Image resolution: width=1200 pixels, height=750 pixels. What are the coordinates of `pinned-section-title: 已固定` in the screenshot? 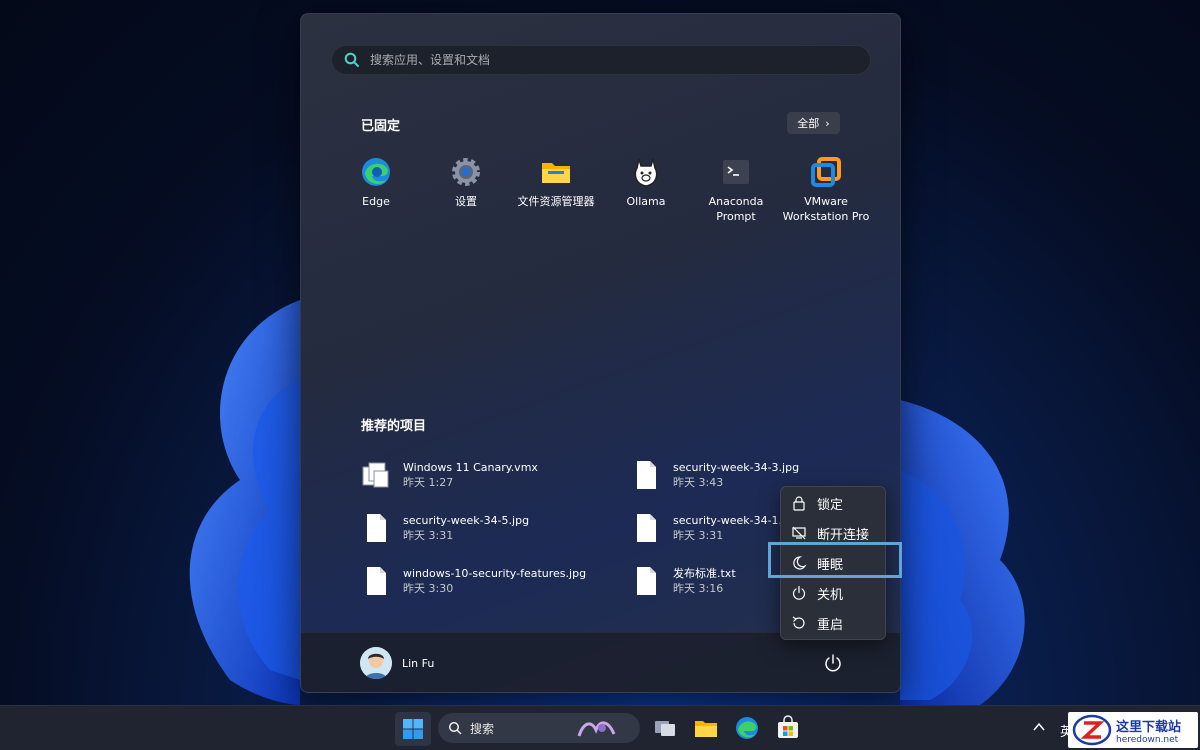 It's located at (381, 126).